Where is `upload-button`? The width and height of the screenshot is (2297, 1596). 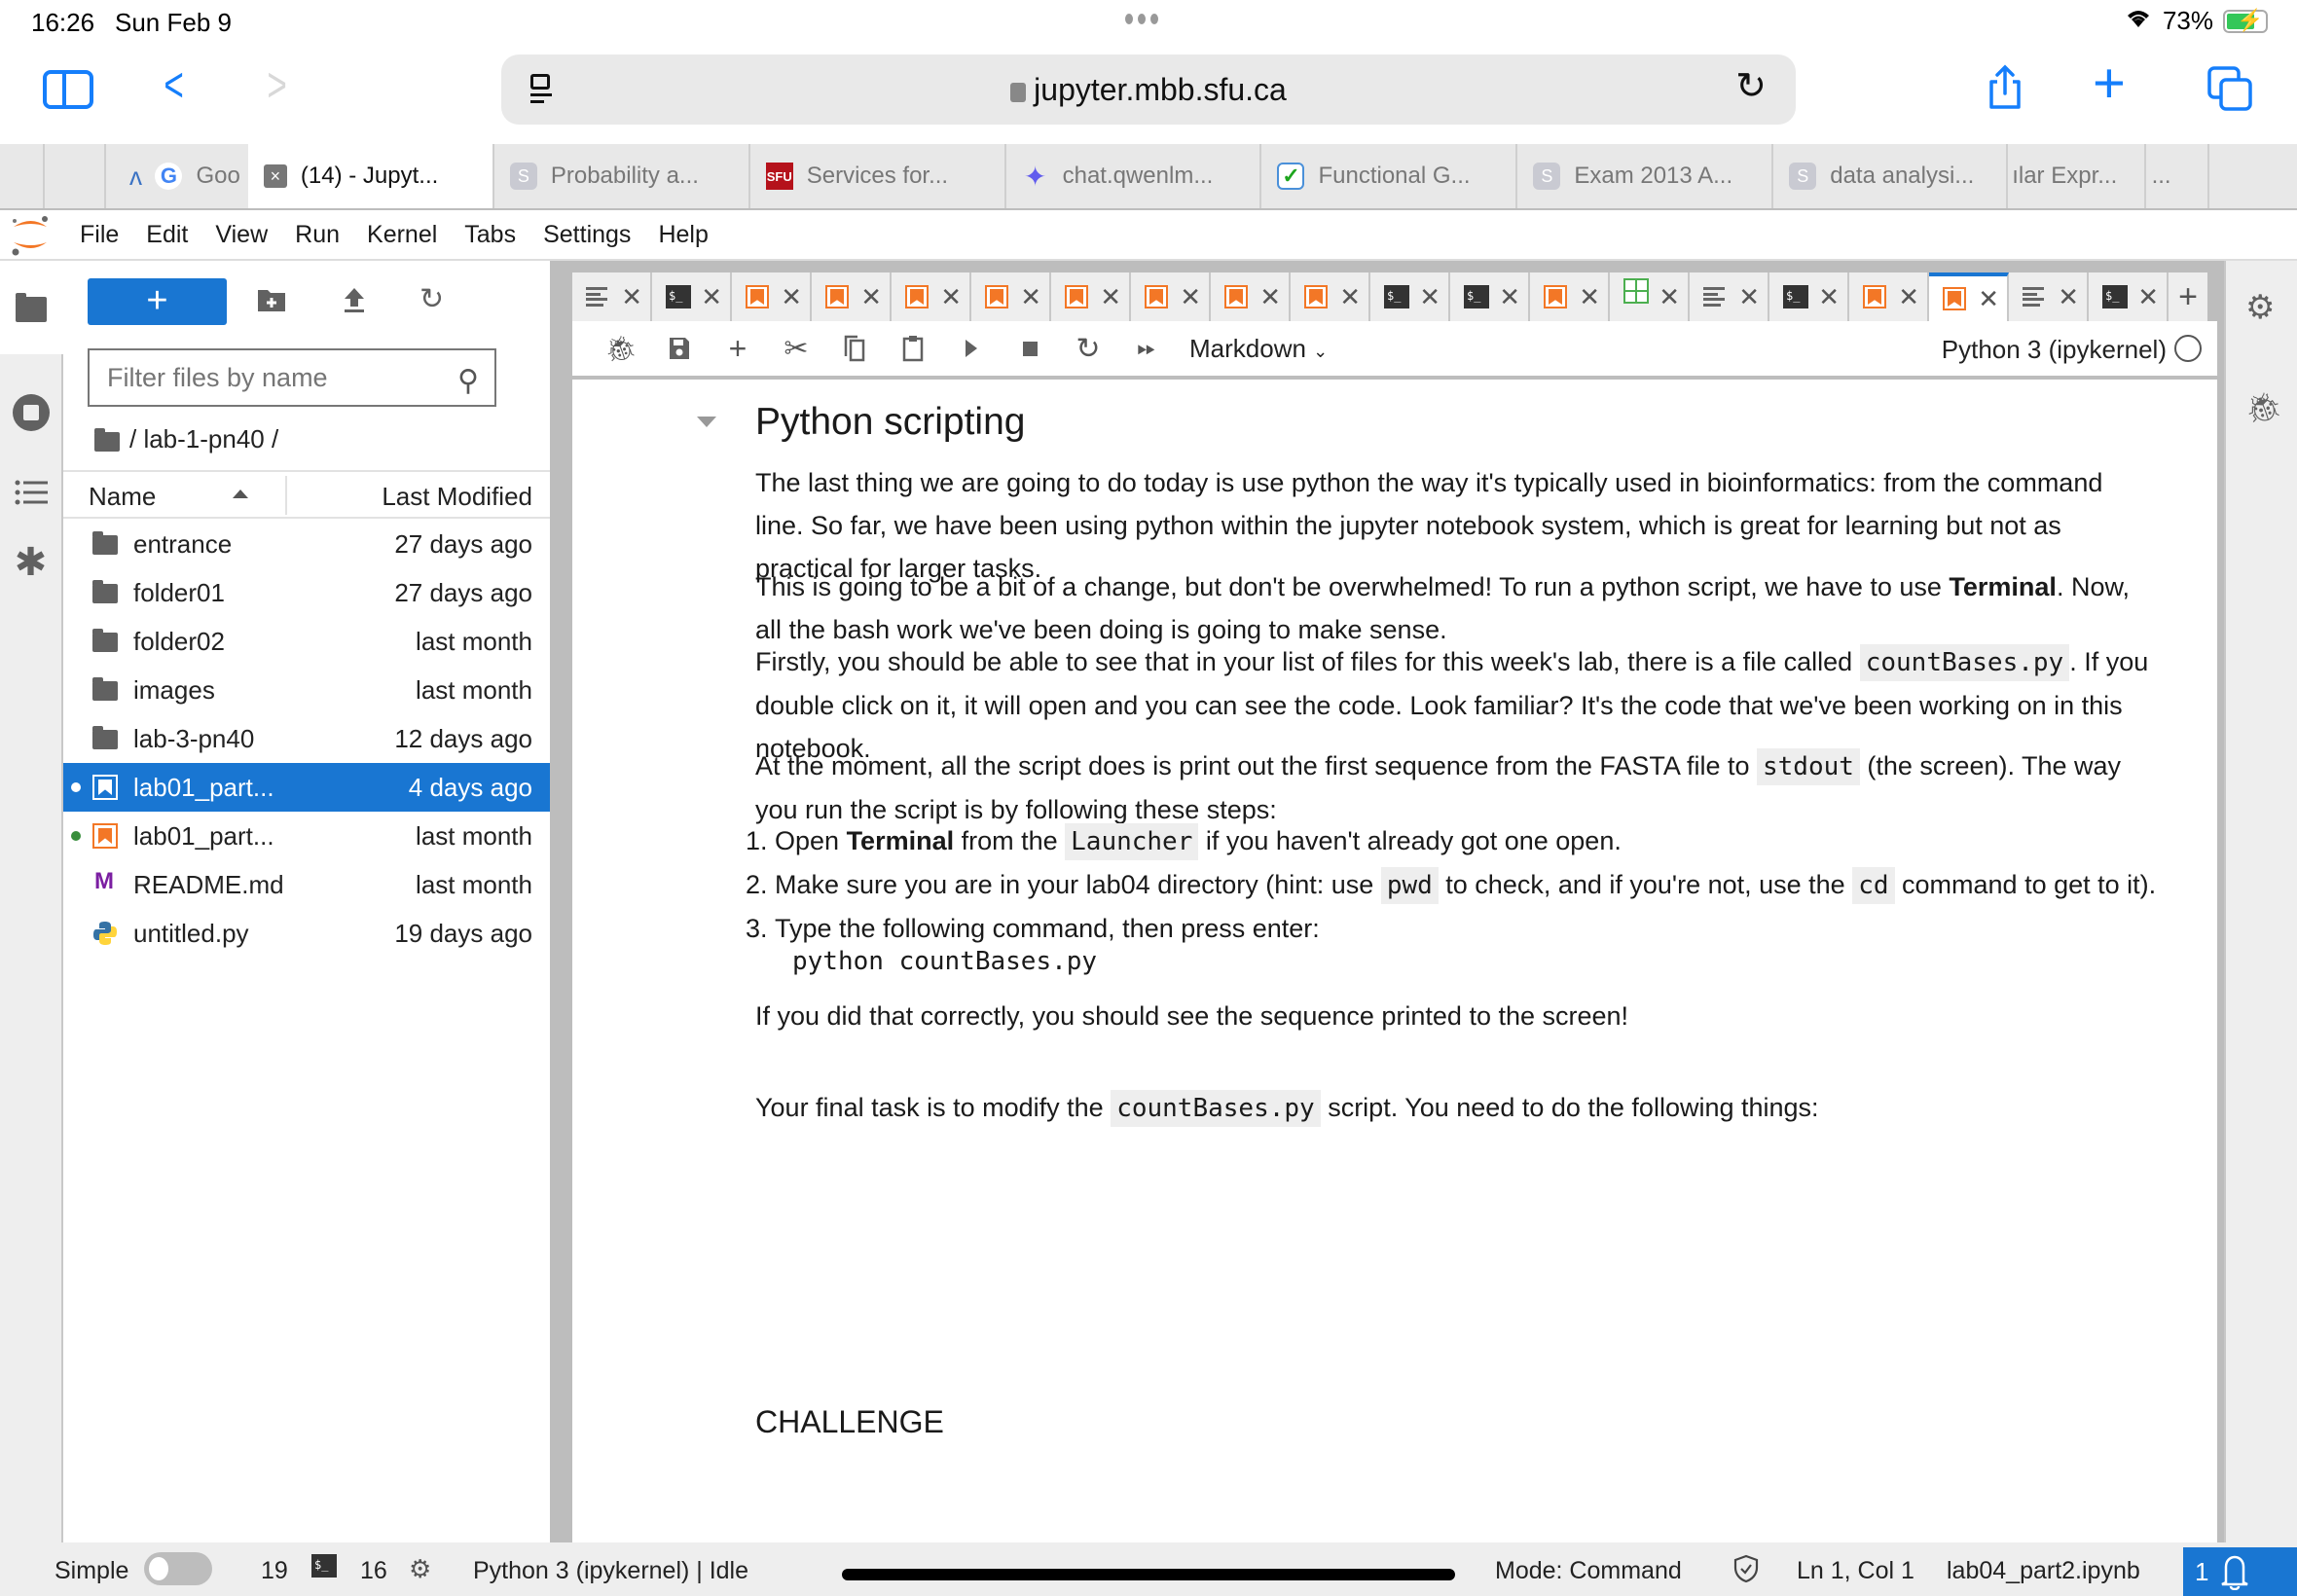
upload-button is located at coordinates (358, 301).